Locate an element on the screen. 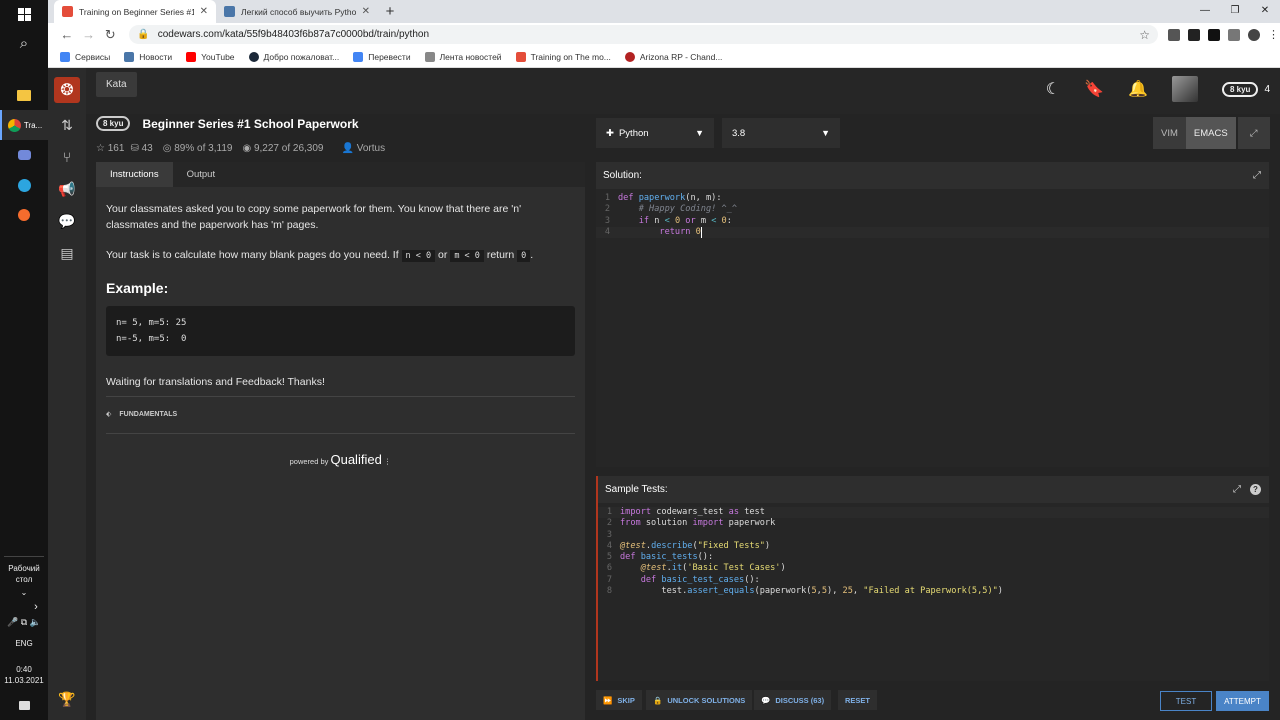  divider is located at coordinates (340, 433).